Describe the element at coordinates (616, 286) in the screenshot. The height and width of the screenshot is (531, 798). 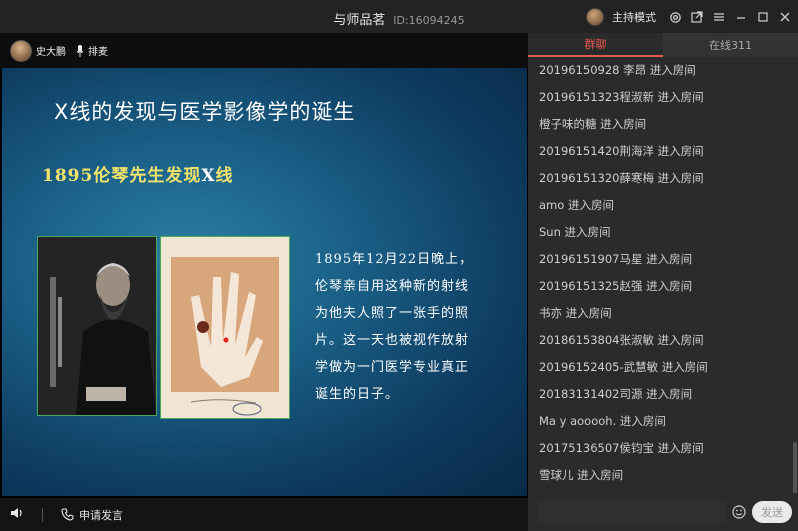
I see `list-item: 20196151325赵强 进入房间` at that location.